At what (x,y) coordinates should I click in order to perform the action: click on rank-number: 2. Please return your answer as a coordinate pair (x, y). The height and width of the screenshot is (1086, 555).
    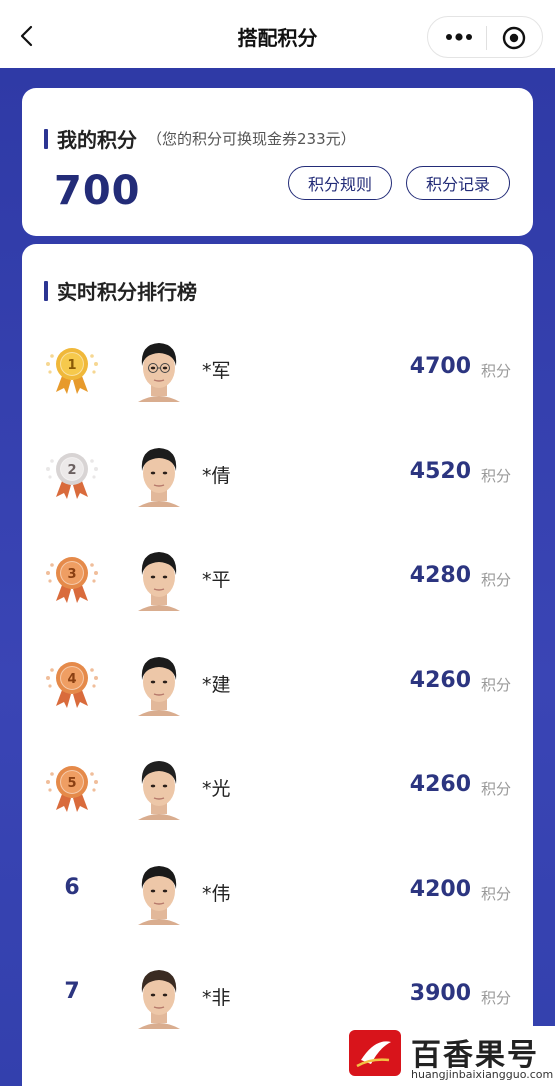
    Looking at the image, I should click on (71, 470).